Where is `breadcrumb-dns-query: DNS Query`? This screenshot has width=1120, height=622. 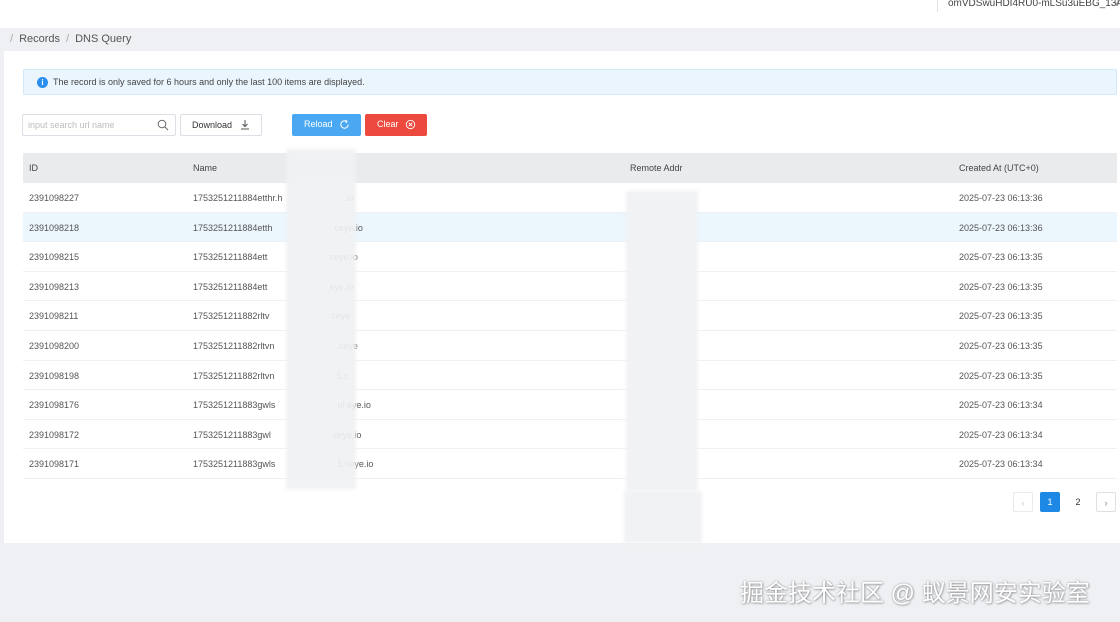
breadcrumb-dns-query: DNS Query is located at coordinates (103, 39).